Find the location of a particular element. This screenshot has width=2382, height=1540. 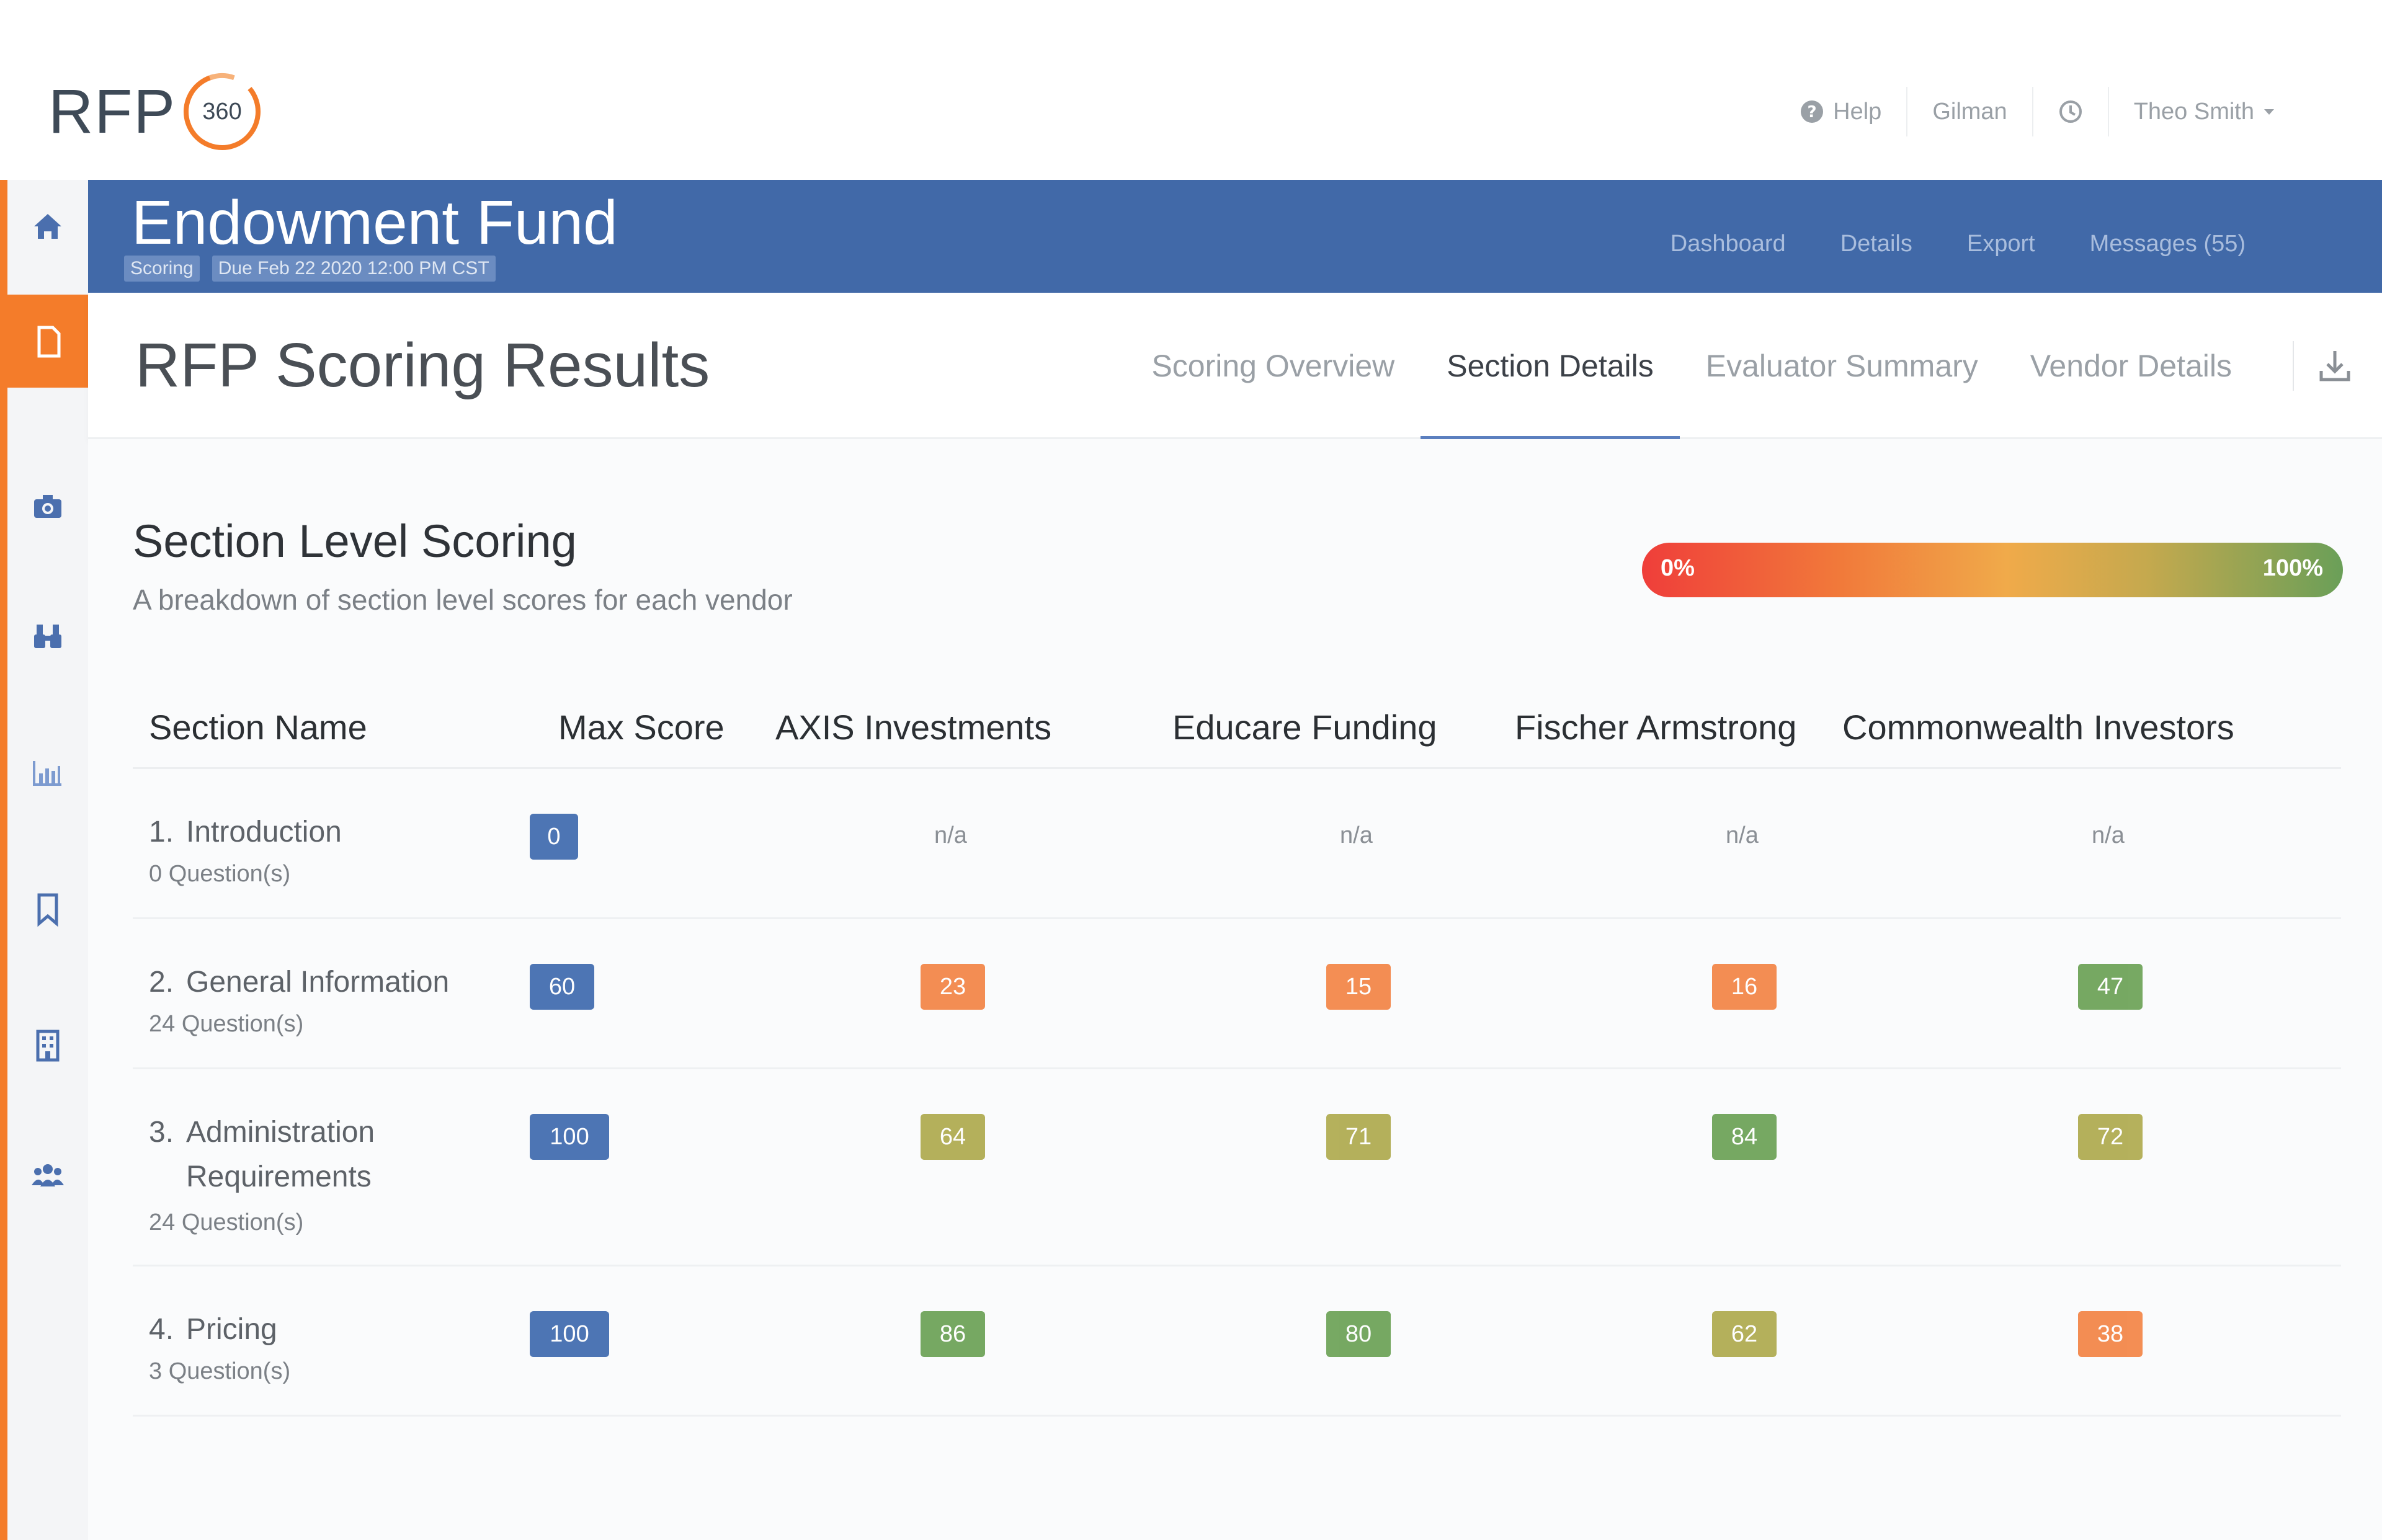

sidebar-item-camera is located at coordinates (48, 505).